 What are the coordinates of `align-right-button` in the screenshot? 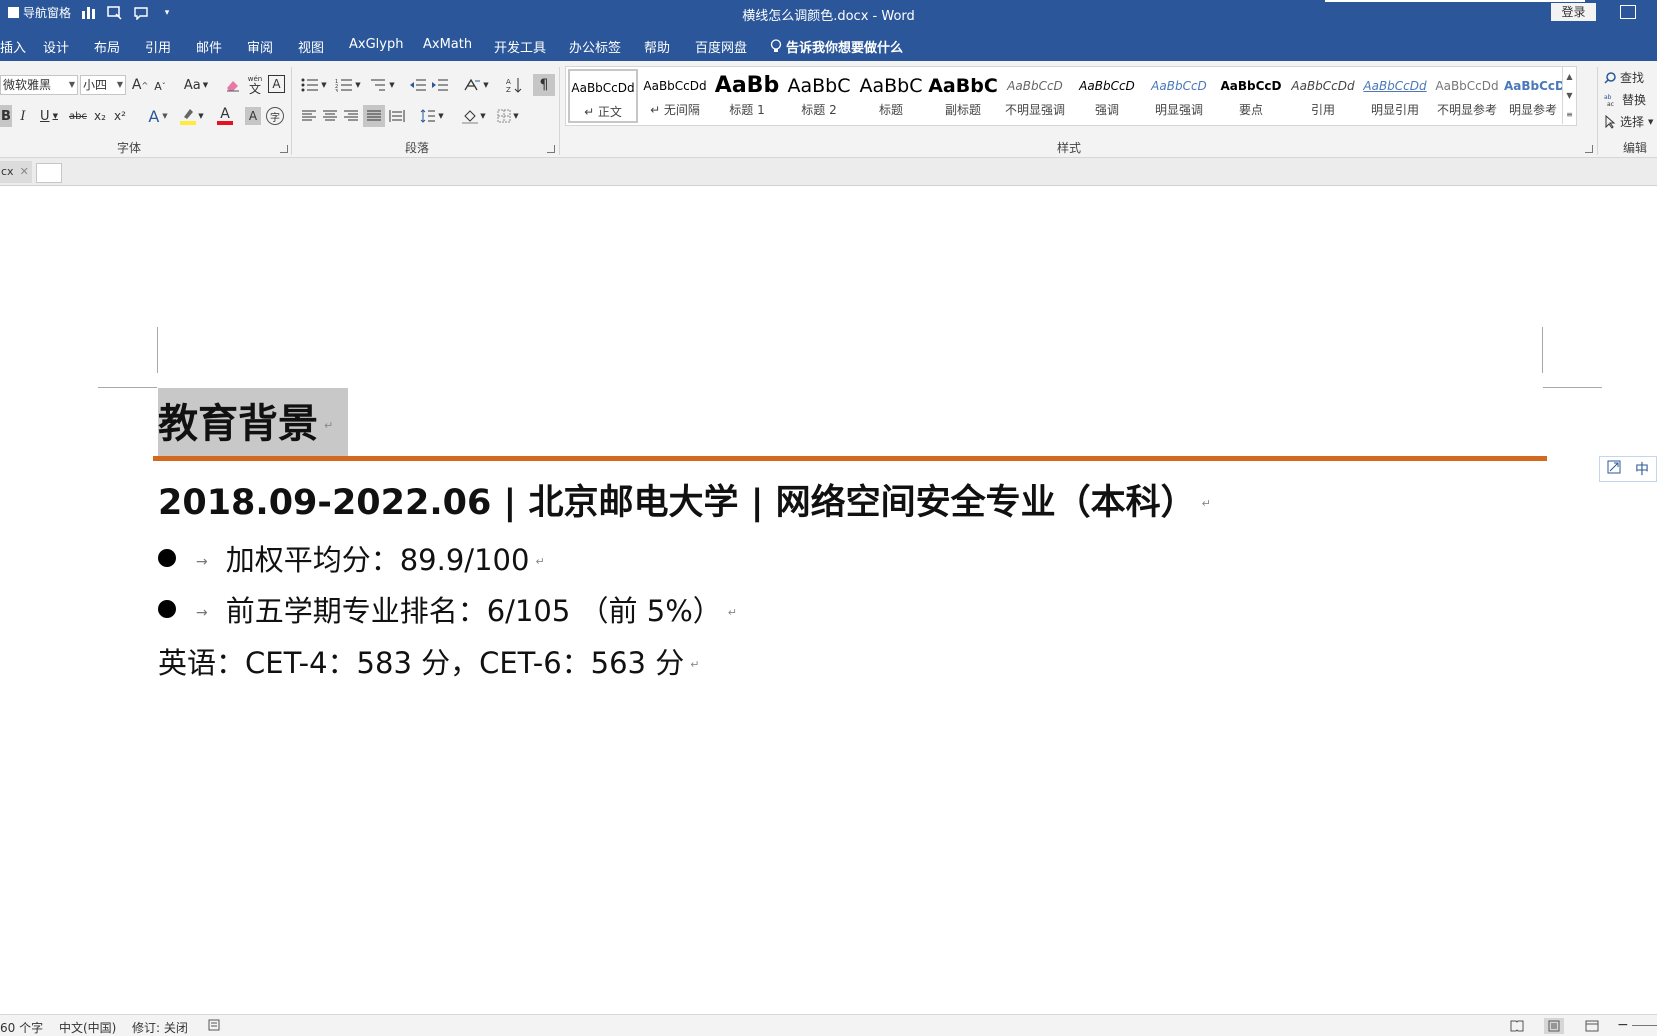 It's located at (351, 116).